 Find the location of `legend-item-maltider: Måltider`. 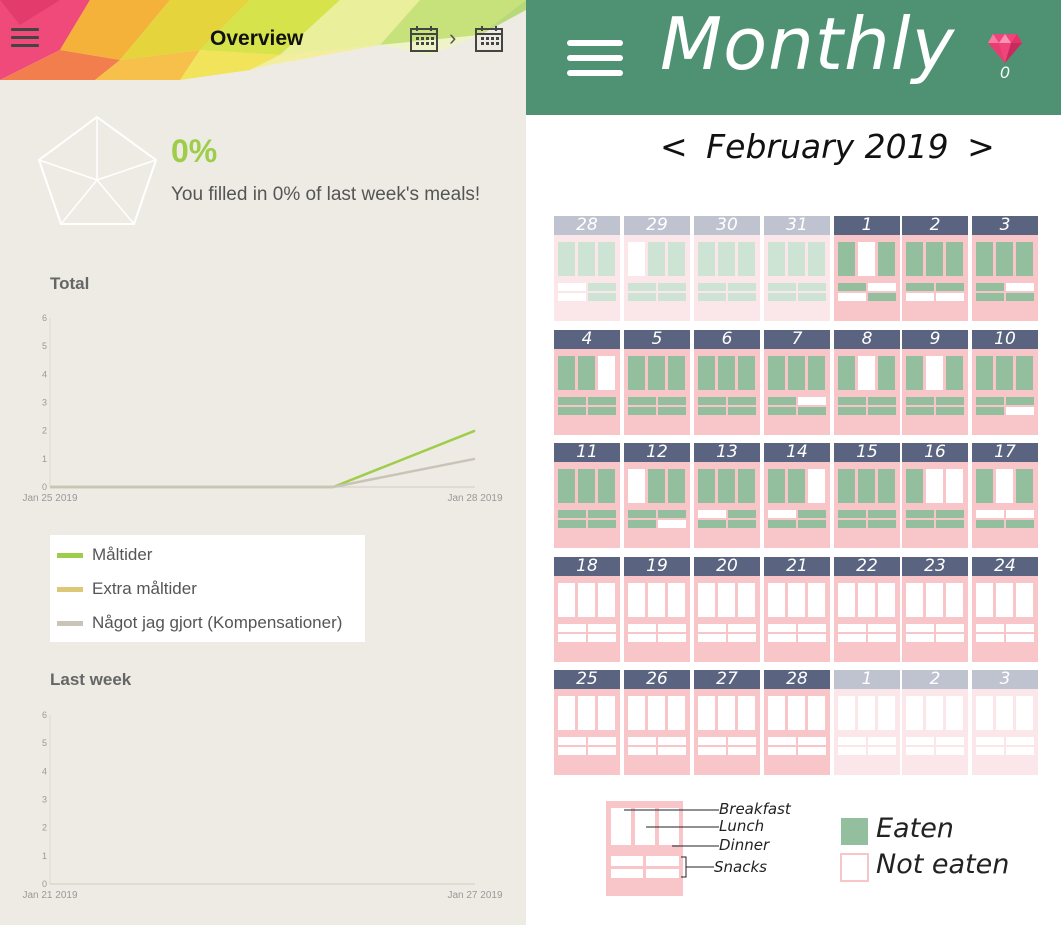

legend-item-maltider: Måltider is located at coordinates (104, 555).